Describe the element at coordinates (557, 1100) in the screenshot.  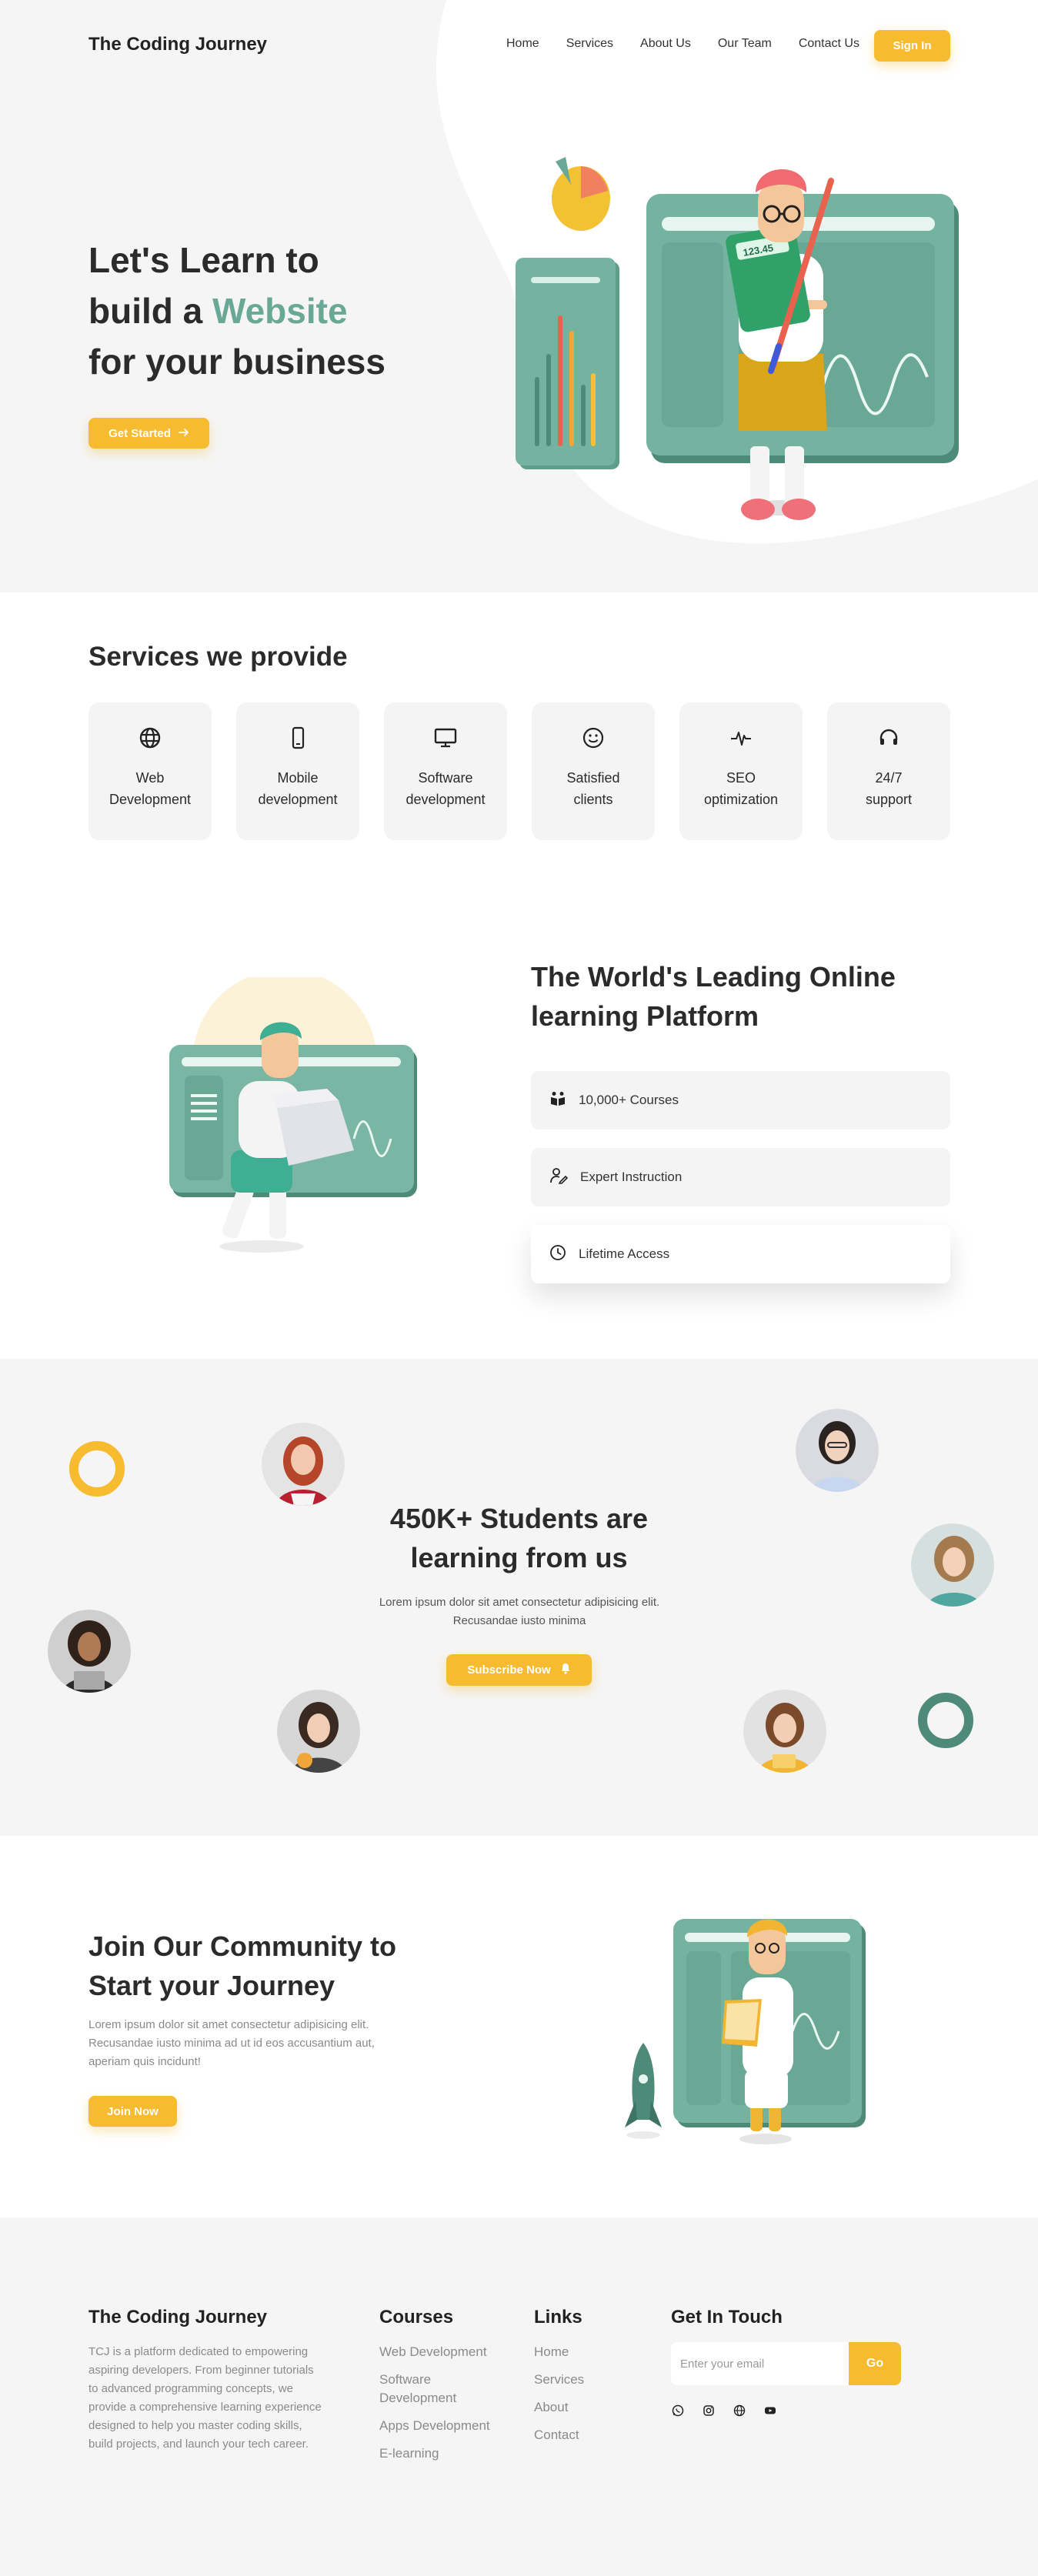
I see `book-icon` at that location.